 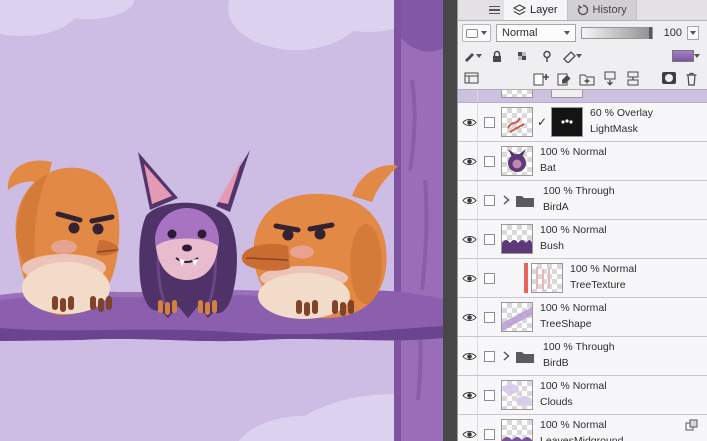 I want to click on mask-enabled-check: ✓, so click(x=542, y=122).